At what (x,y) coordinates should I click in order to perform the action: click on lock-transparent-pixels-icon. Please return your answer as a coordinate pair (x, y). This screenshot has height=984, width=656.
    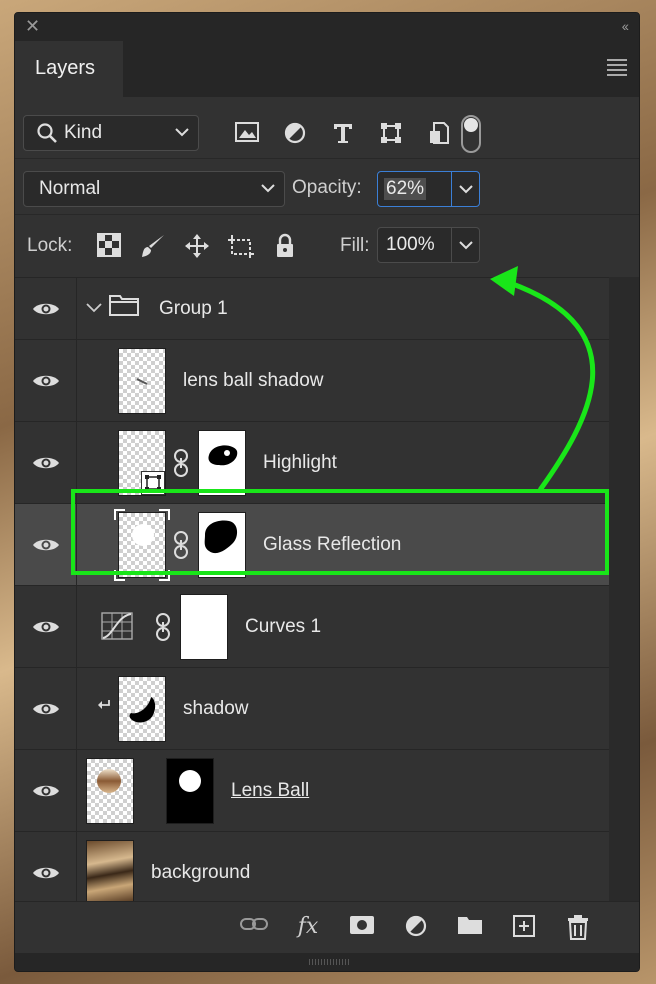
    Looking at the image, I should click on (109, 246).